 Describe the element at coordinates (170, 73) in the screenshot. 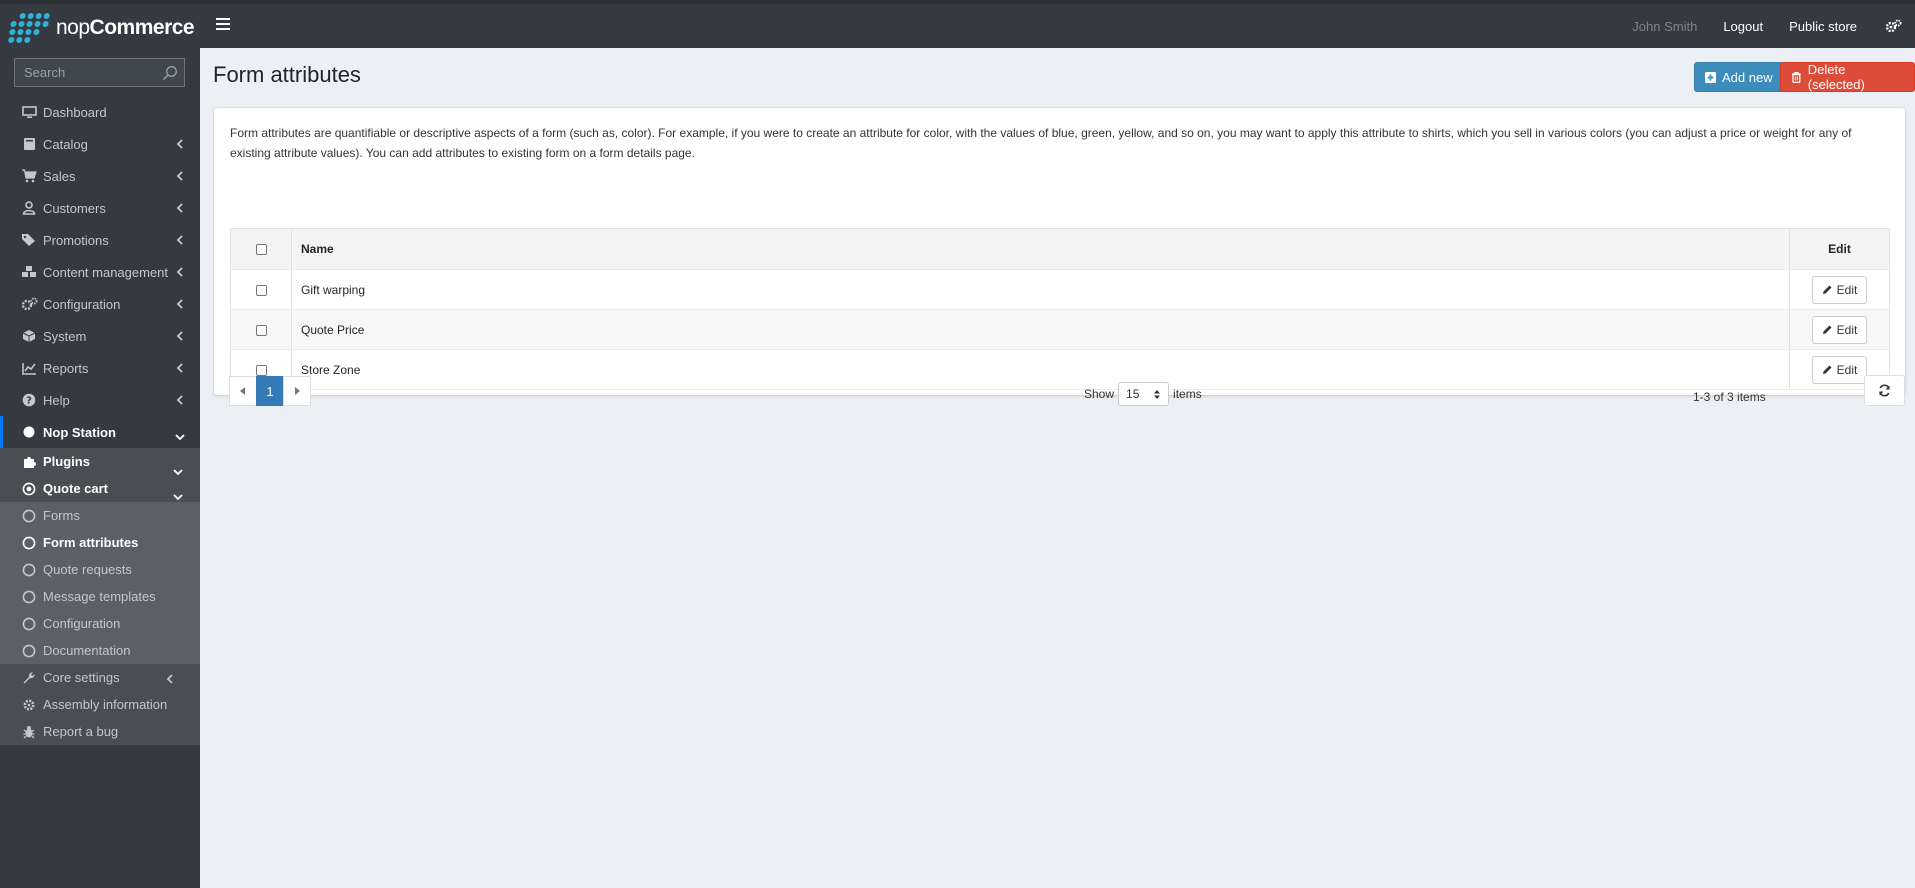

I see `search-icon` at that location.